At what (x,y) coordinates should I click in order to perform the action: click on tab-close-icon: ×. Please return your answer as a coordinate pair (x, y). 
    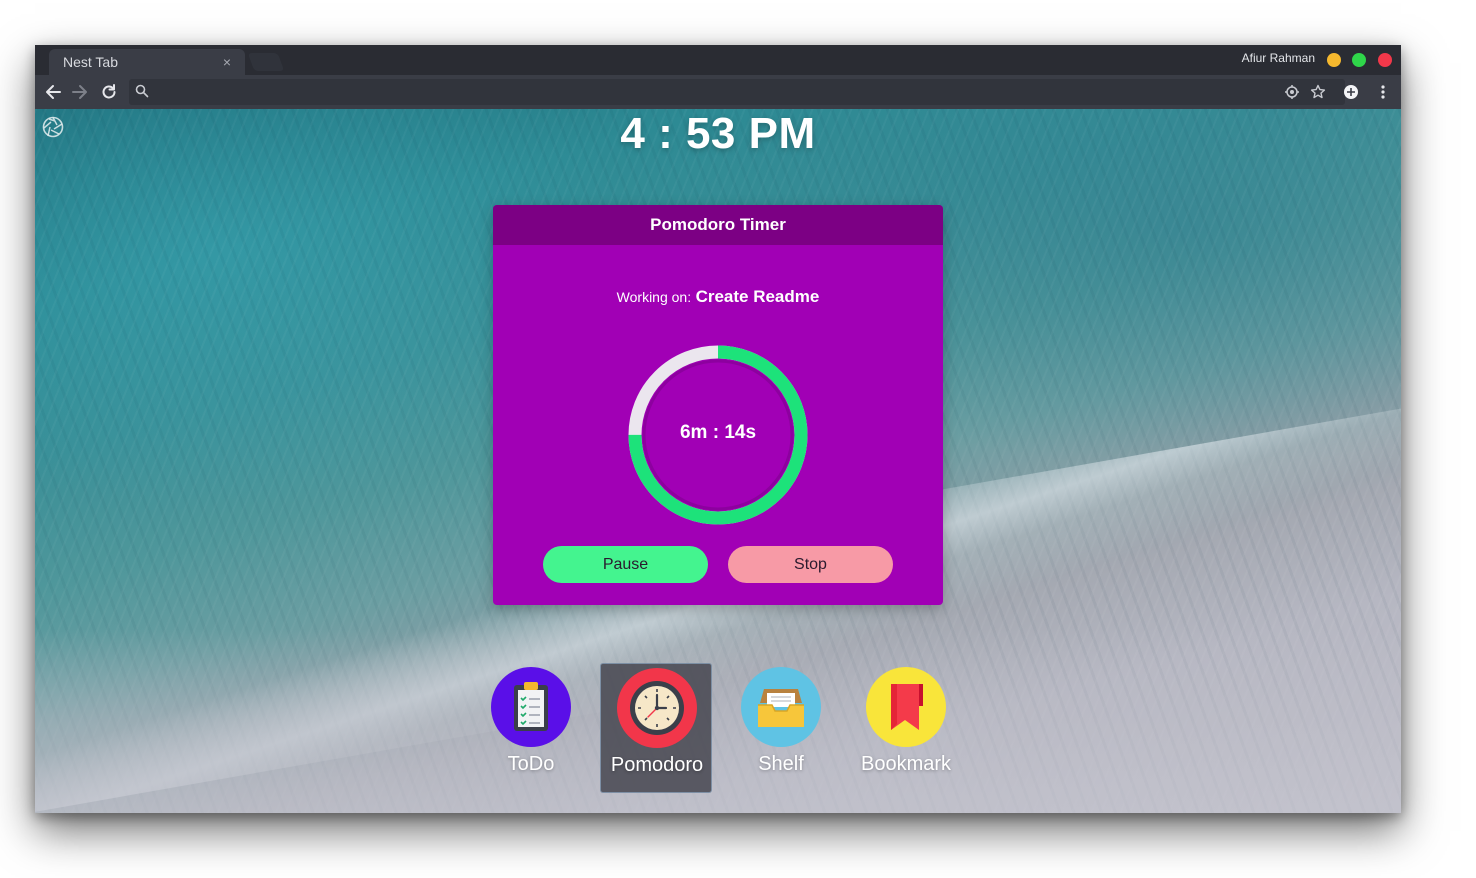
    Looking at the image, I should click on (227, 62).